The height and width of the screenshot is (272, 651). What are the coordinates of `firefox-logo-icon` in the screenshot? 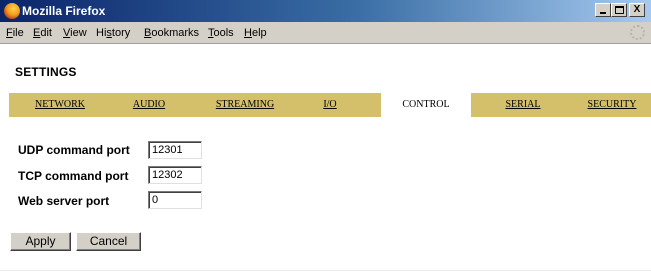 It's located at (12, 11).